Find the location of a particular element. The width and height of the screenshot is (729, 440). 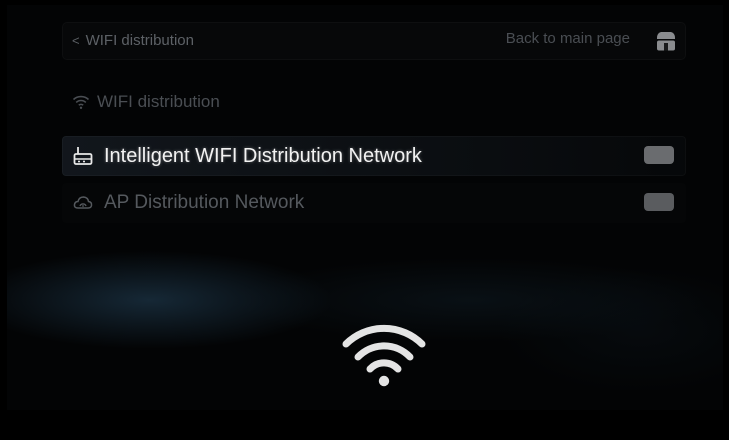

section-title-label: WIFI distribution is located at coordinates (158, 101).